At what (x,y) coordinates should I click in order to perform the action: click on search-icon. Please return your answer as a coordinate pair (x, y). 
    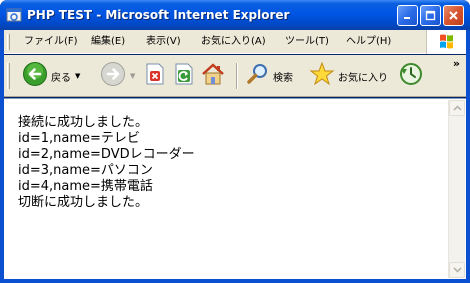
    Looking at the image, I should click on (258, 76).